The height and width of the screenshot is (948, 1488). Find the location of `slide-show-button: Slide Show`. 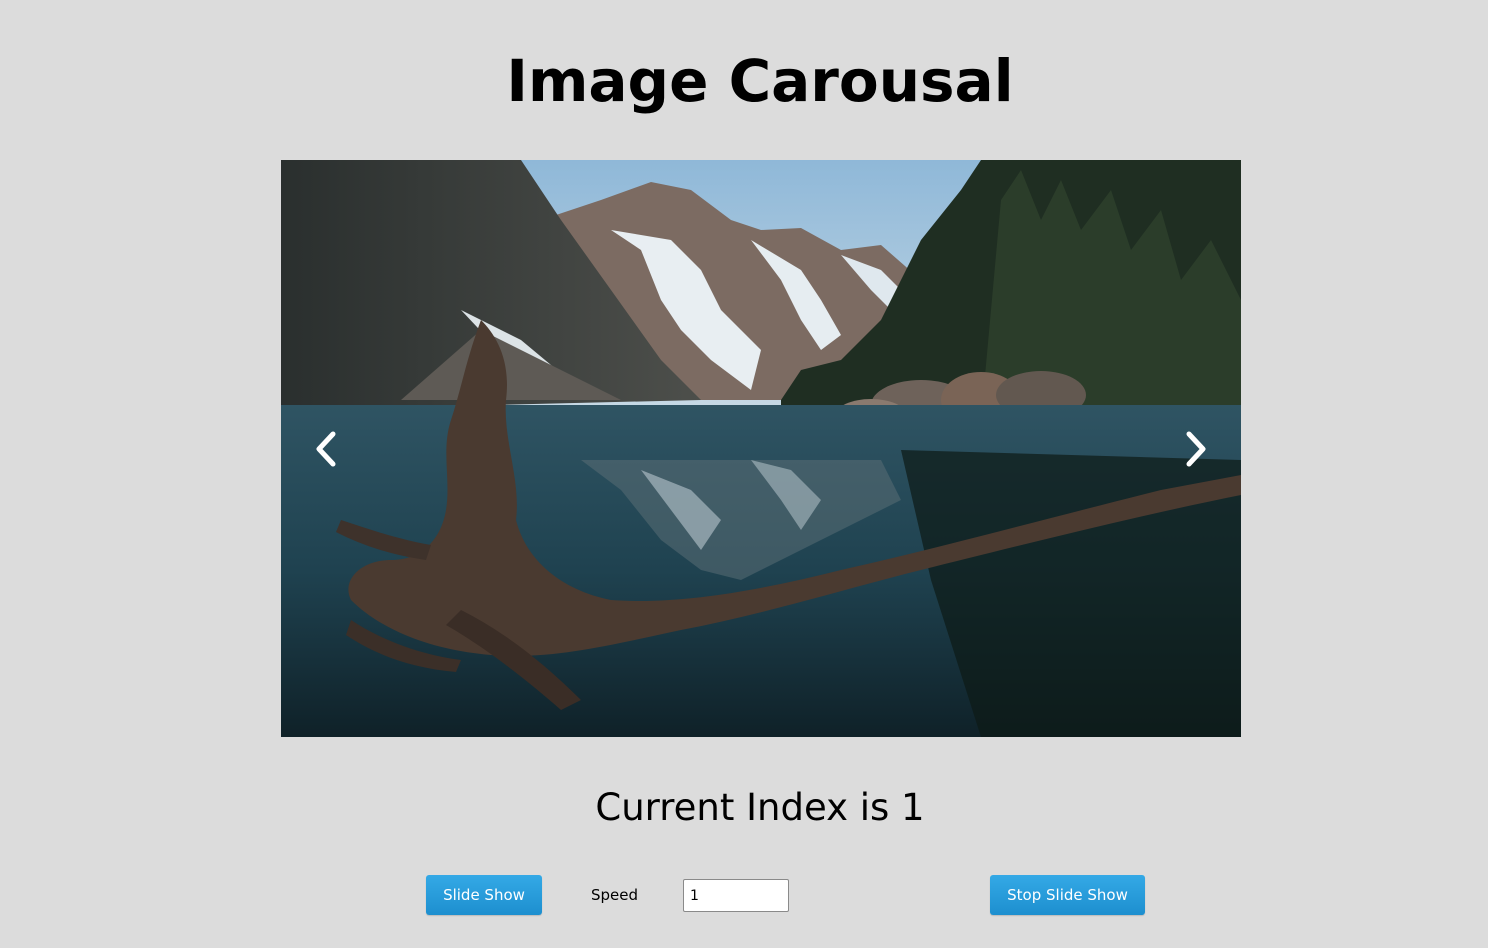

slide-show-button: Slide Show is located at coordinates (484, 895).